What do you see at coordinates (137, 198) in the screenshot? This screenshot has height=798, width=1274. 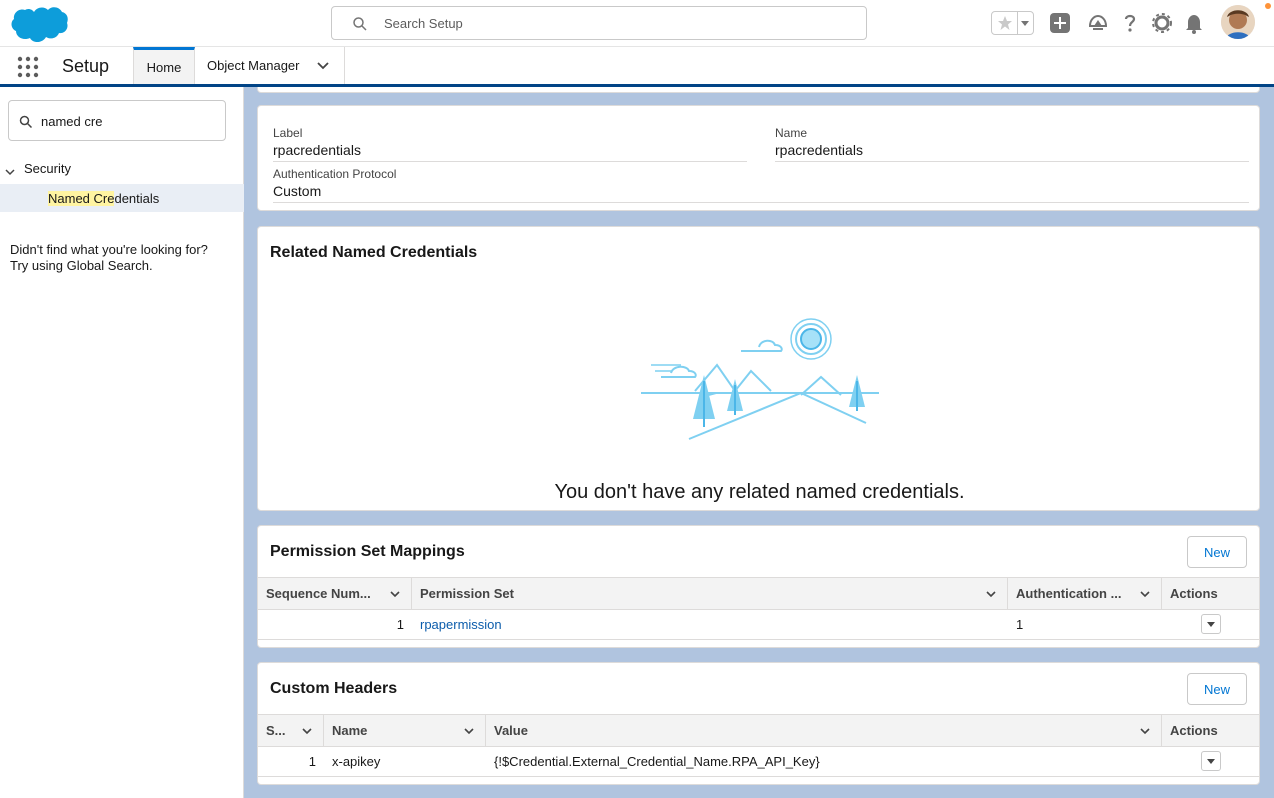 I see `sidebar-item-label-rest: dentials` at bounding box center [137, 198].